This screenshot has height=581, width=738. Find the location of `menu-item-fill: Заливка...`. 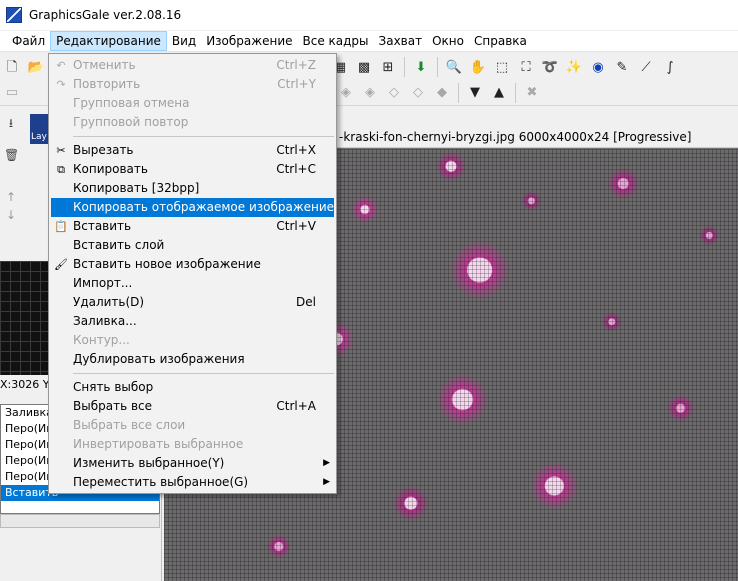

menu-item-fill: Заливка... is located at coordinates (192, 321).